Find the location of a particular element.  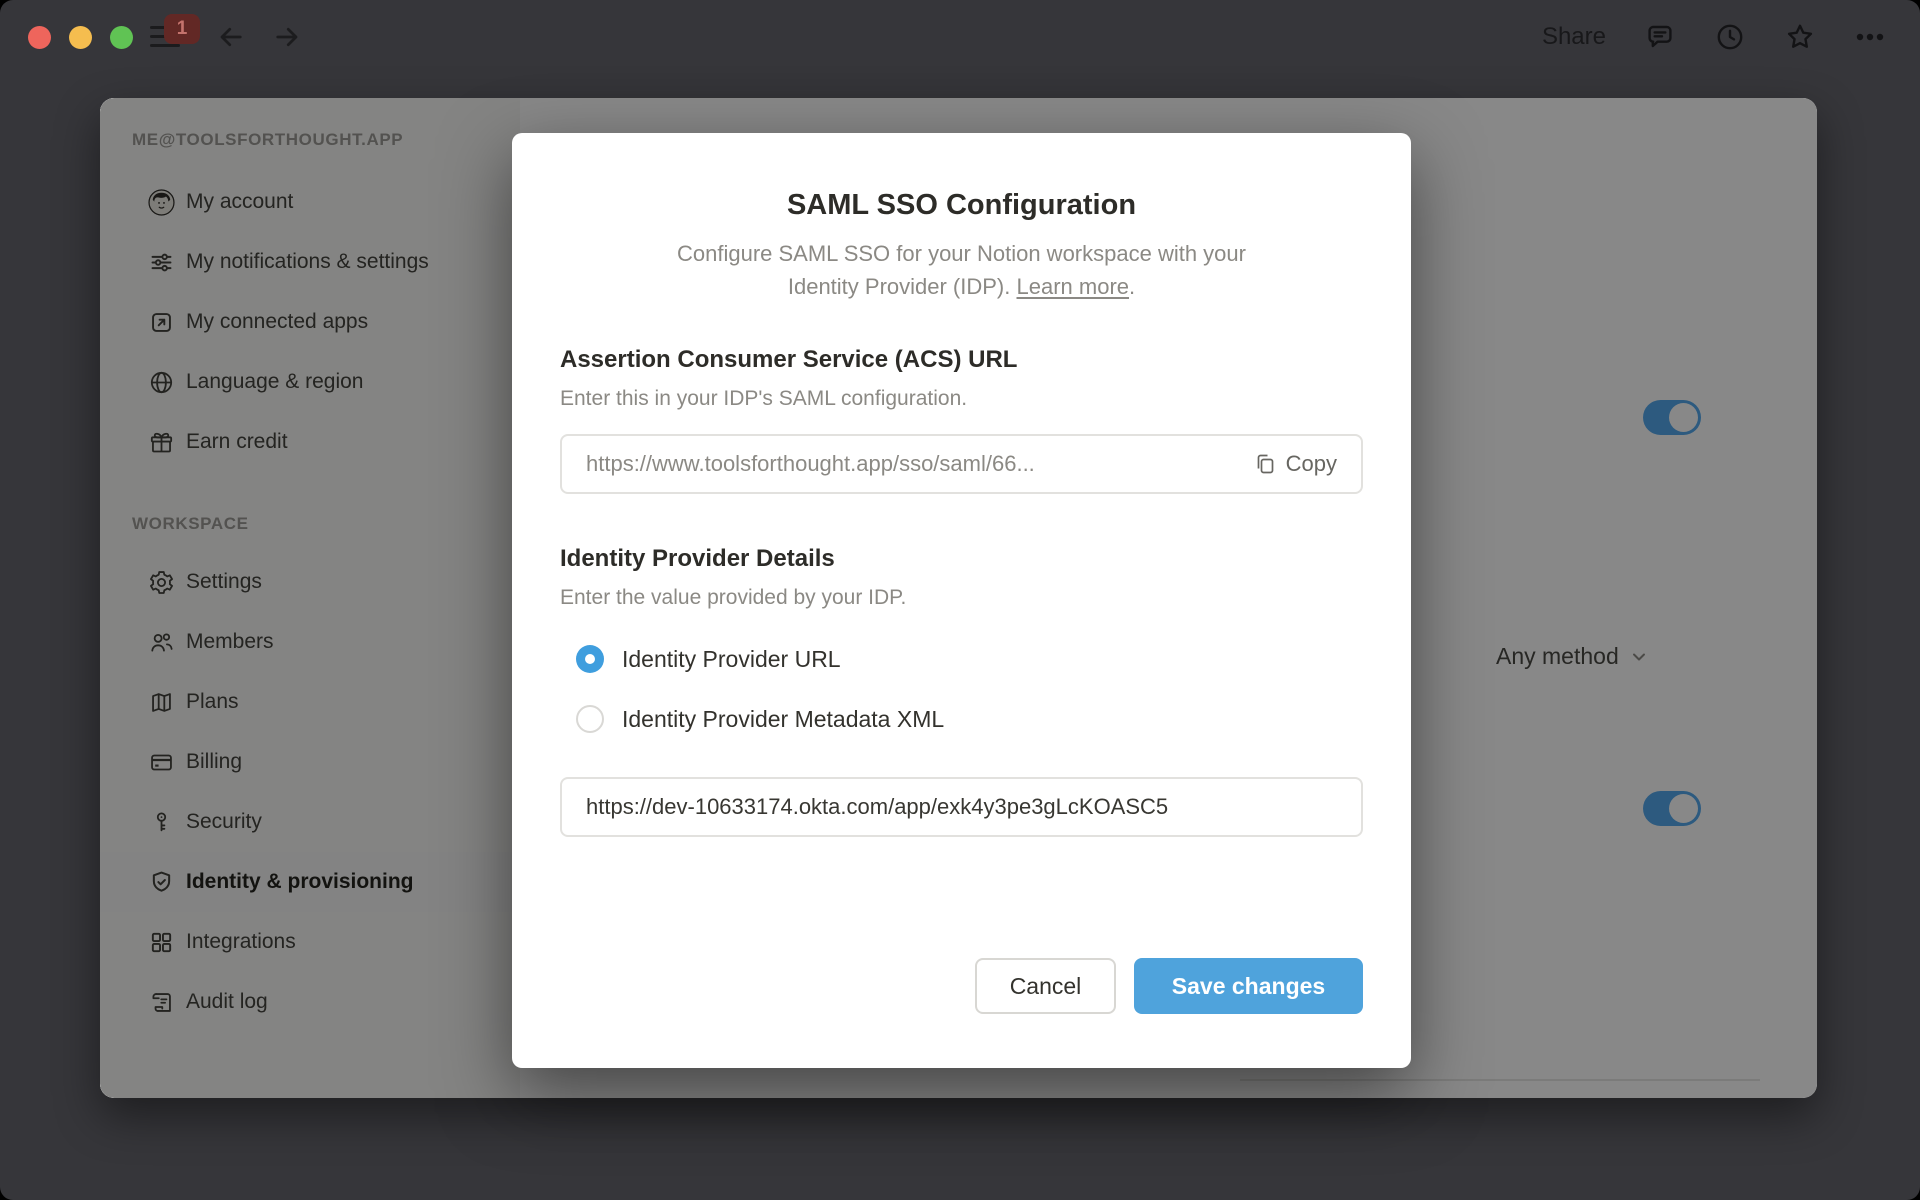

idp-url-input is located at coordinates (961, 807).